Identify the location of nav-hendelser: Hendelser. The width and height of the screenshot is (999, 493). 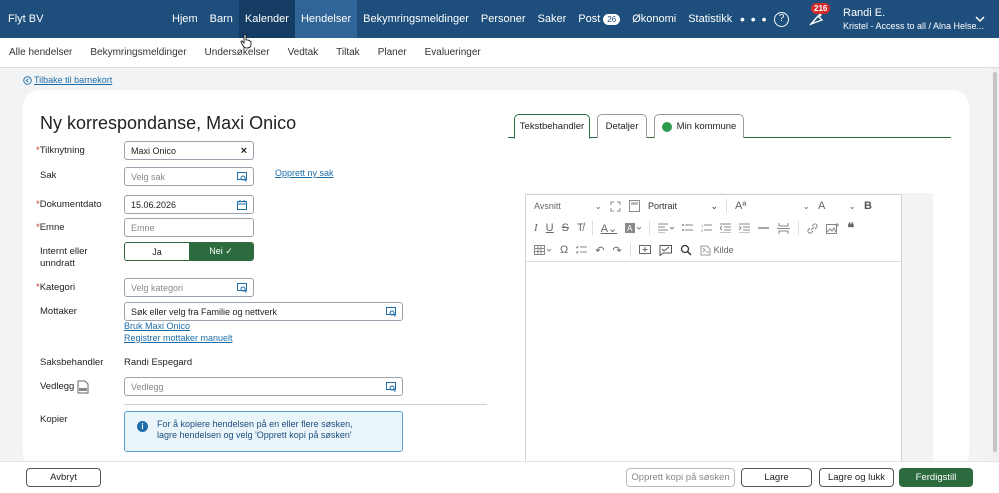
(326, 19).